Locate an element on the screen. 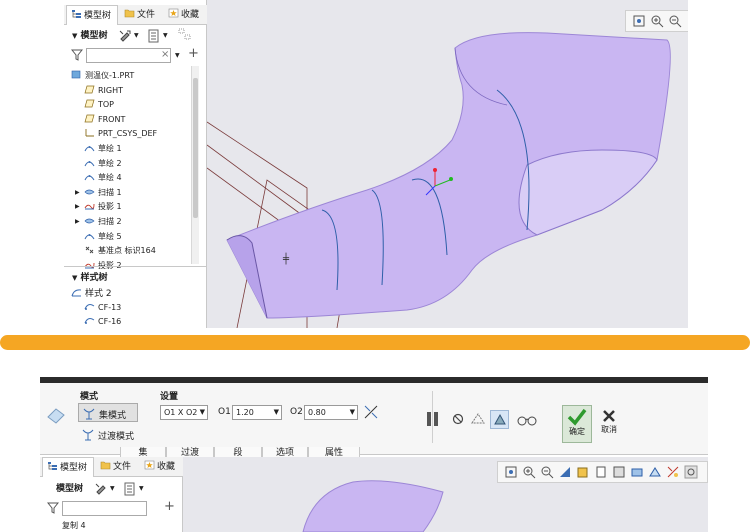 The height and width of the screenshot is (532, 750). csys-icon is located at coordinates (89, 133).